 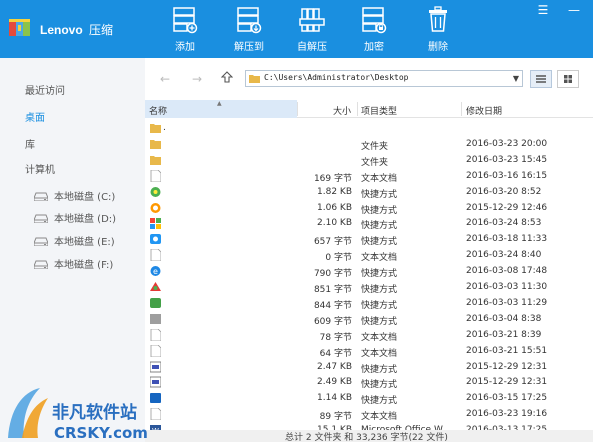 I want to click on file-name: ., so click(x=164, y=128).